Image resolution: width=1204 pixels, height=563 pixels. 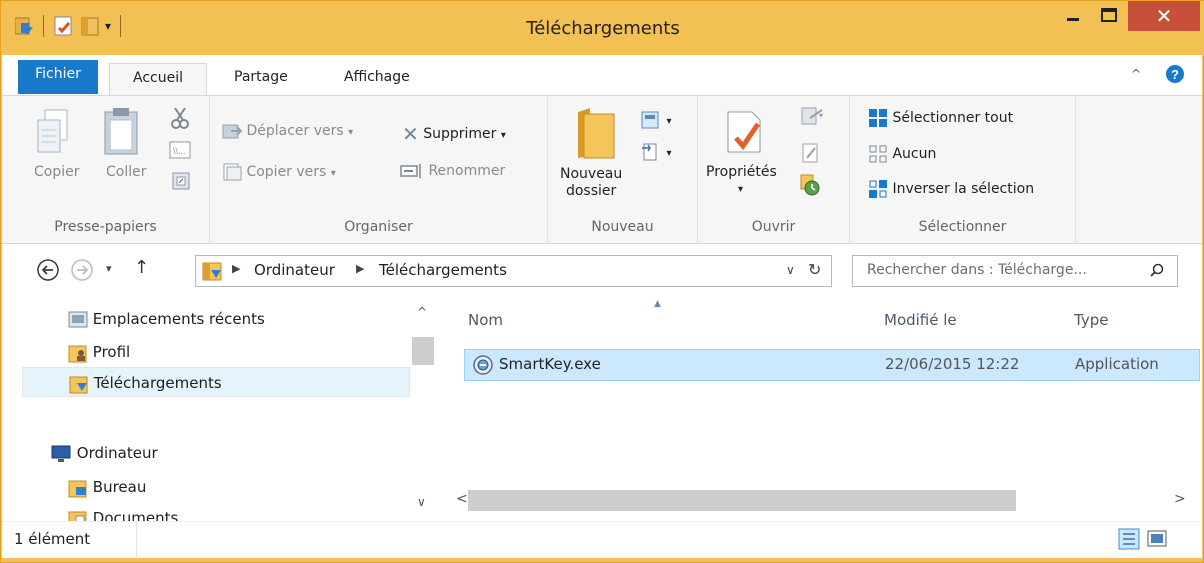 I want to click on minimize-button, so click(x=1073, y=18).